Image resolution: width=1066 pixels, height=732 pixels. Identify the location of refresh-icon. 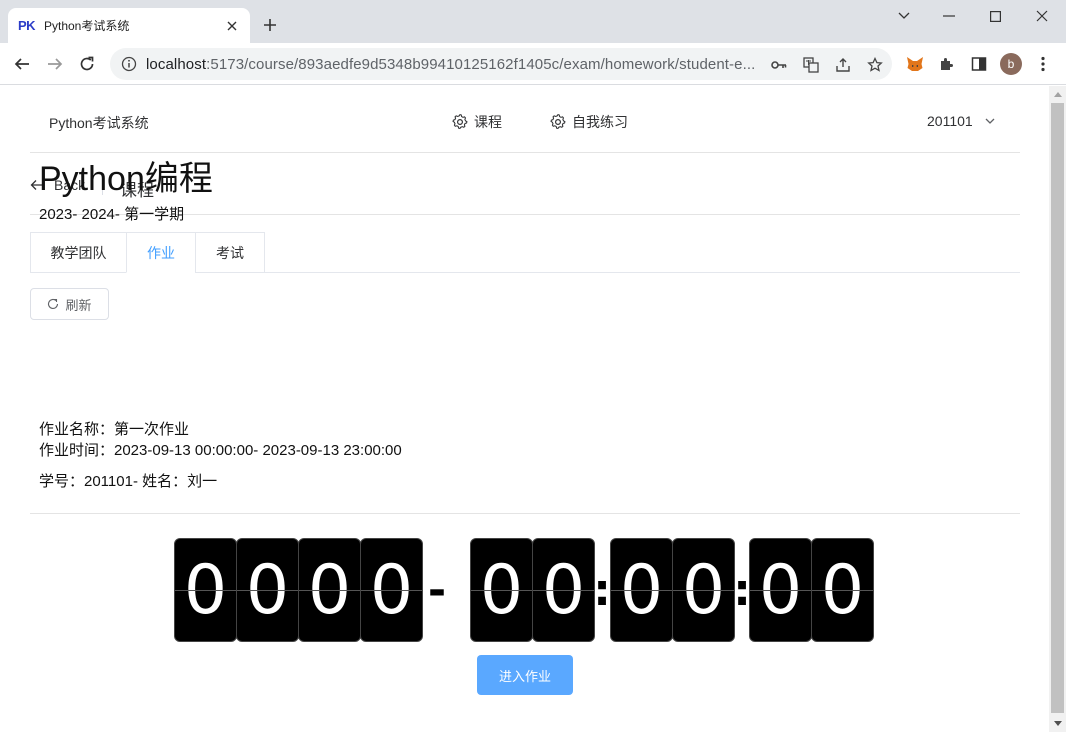
(53, 303).